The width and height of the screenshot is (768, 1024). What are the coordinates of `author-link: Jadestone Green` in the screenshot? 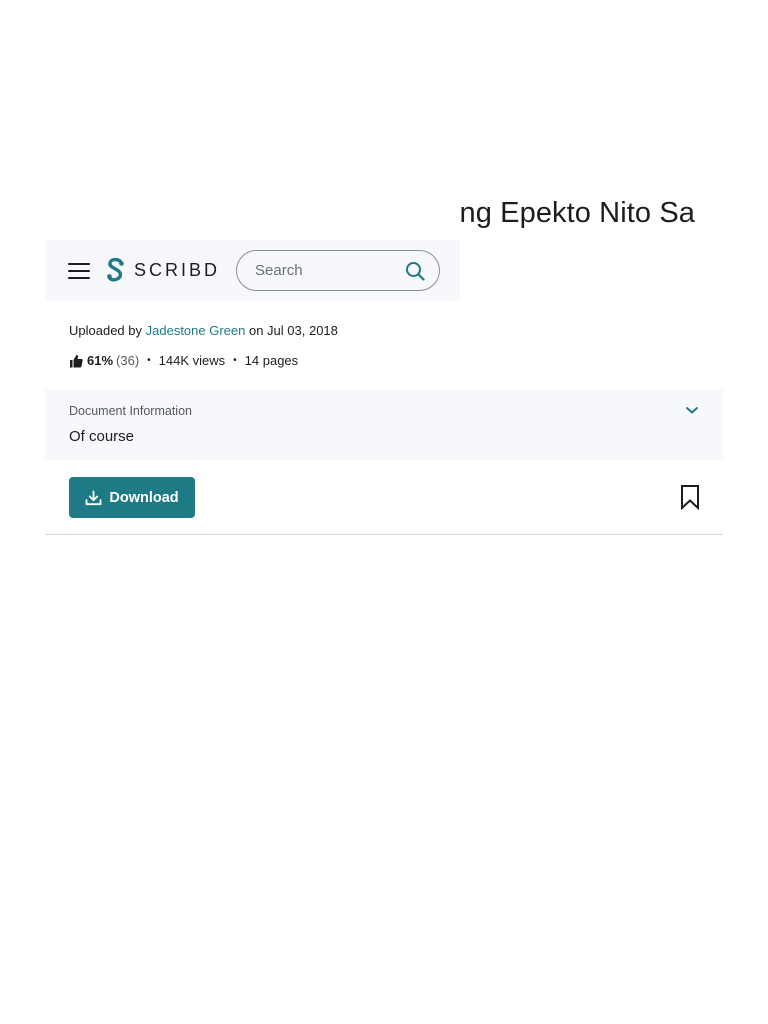 It's located at (196, 330).